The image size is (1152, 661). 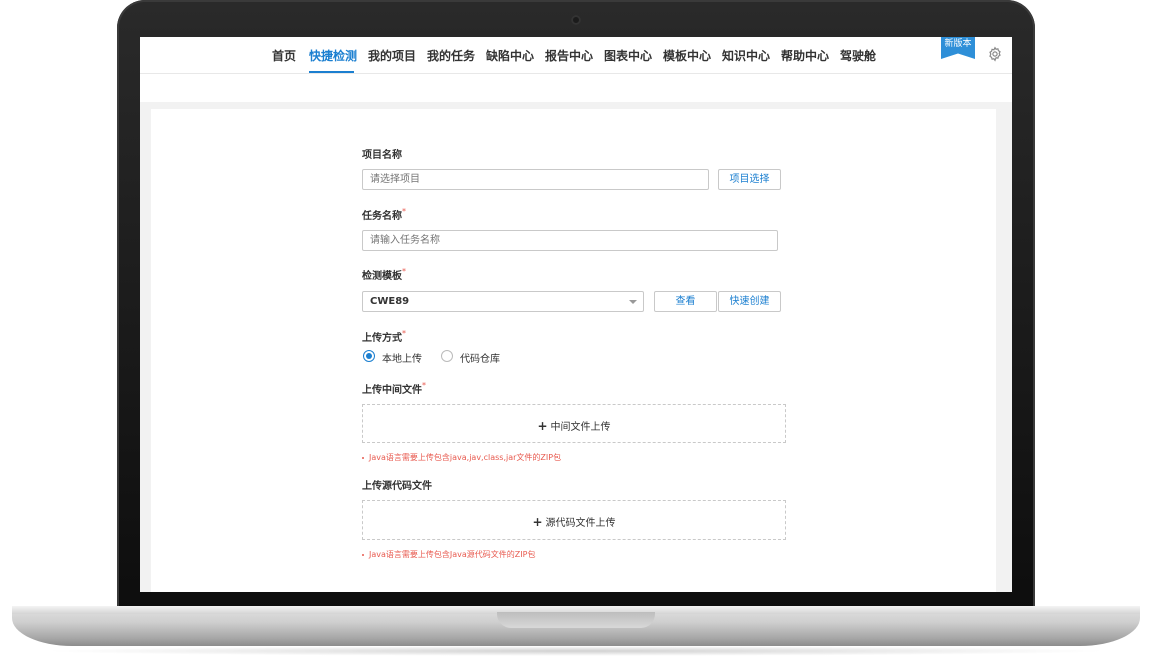 What do you see at coordinates (369, 356) in the screenshot?
I see `radio-local-upload` at bounding box center [369, 356].